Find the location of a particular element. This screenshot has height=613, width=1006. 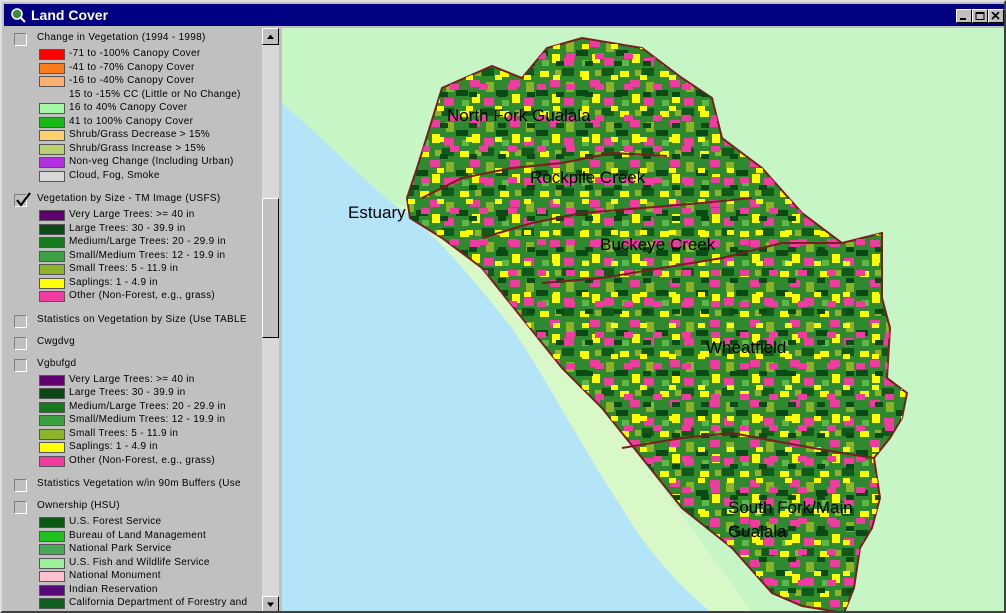

legend-label: 15 to -15% CC (Little or No Change) is located at coordinates (155, 94).